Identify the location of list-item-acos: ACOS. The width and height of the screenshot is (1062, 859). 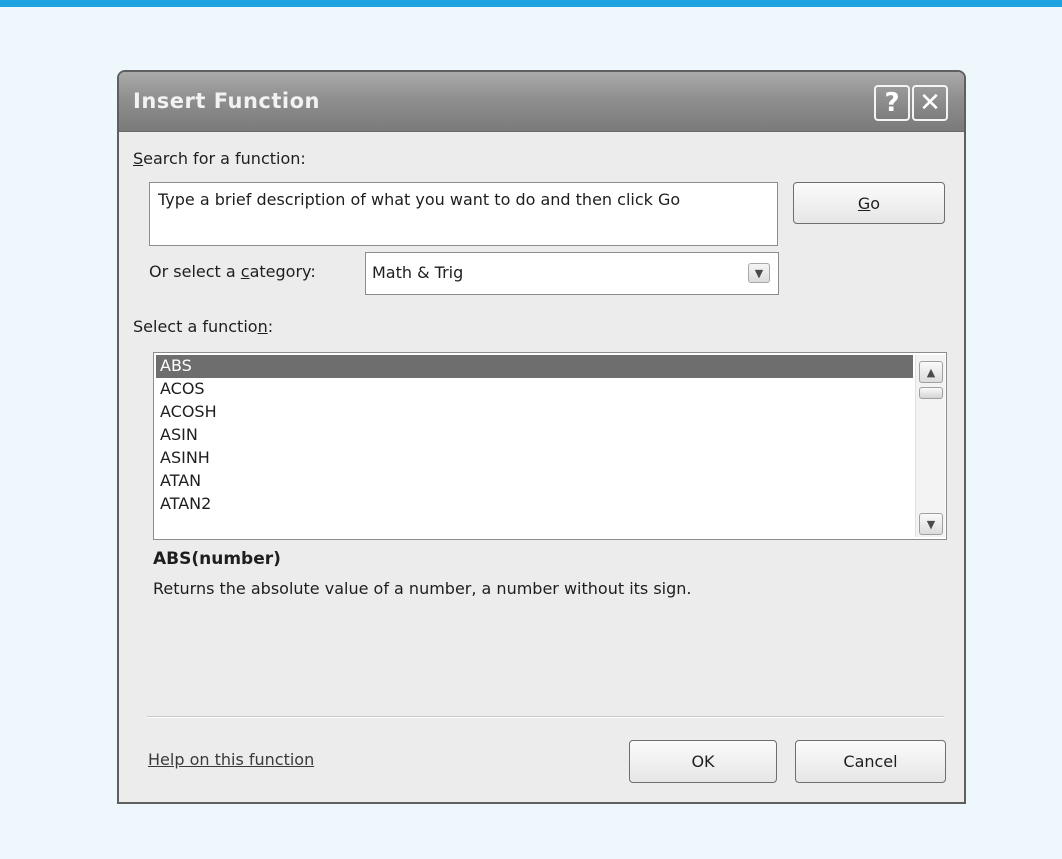
(534, 389).